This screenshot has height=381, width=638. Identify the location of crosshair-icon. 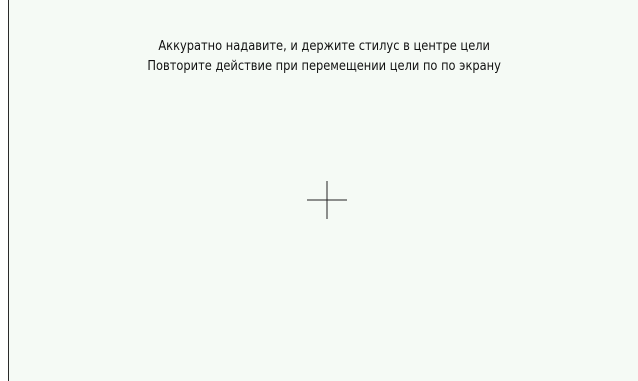
(327, 200).